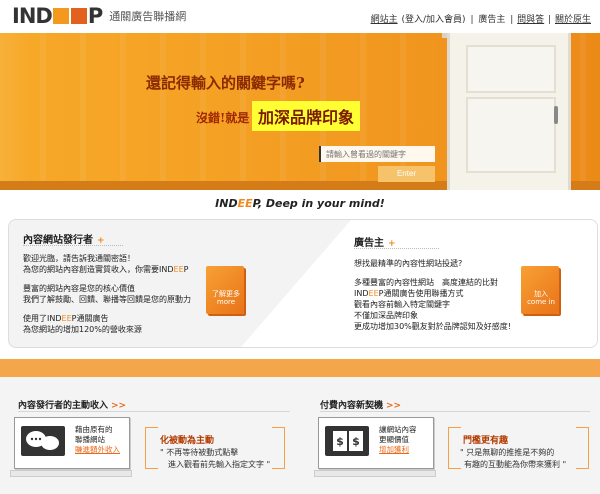 This screenshot has width=600, height=494. I want to click on publisher-line: 我們了解鼓勵、回饋、聯播等回饋是您的原動力, so click(107, 299).